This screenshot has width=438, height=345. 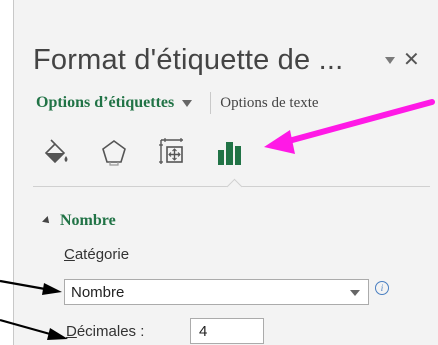 What do you see at coordinates (227, 331) in the screenshot?
I see `decimals-input: 4` at bounding box center [227, 331].